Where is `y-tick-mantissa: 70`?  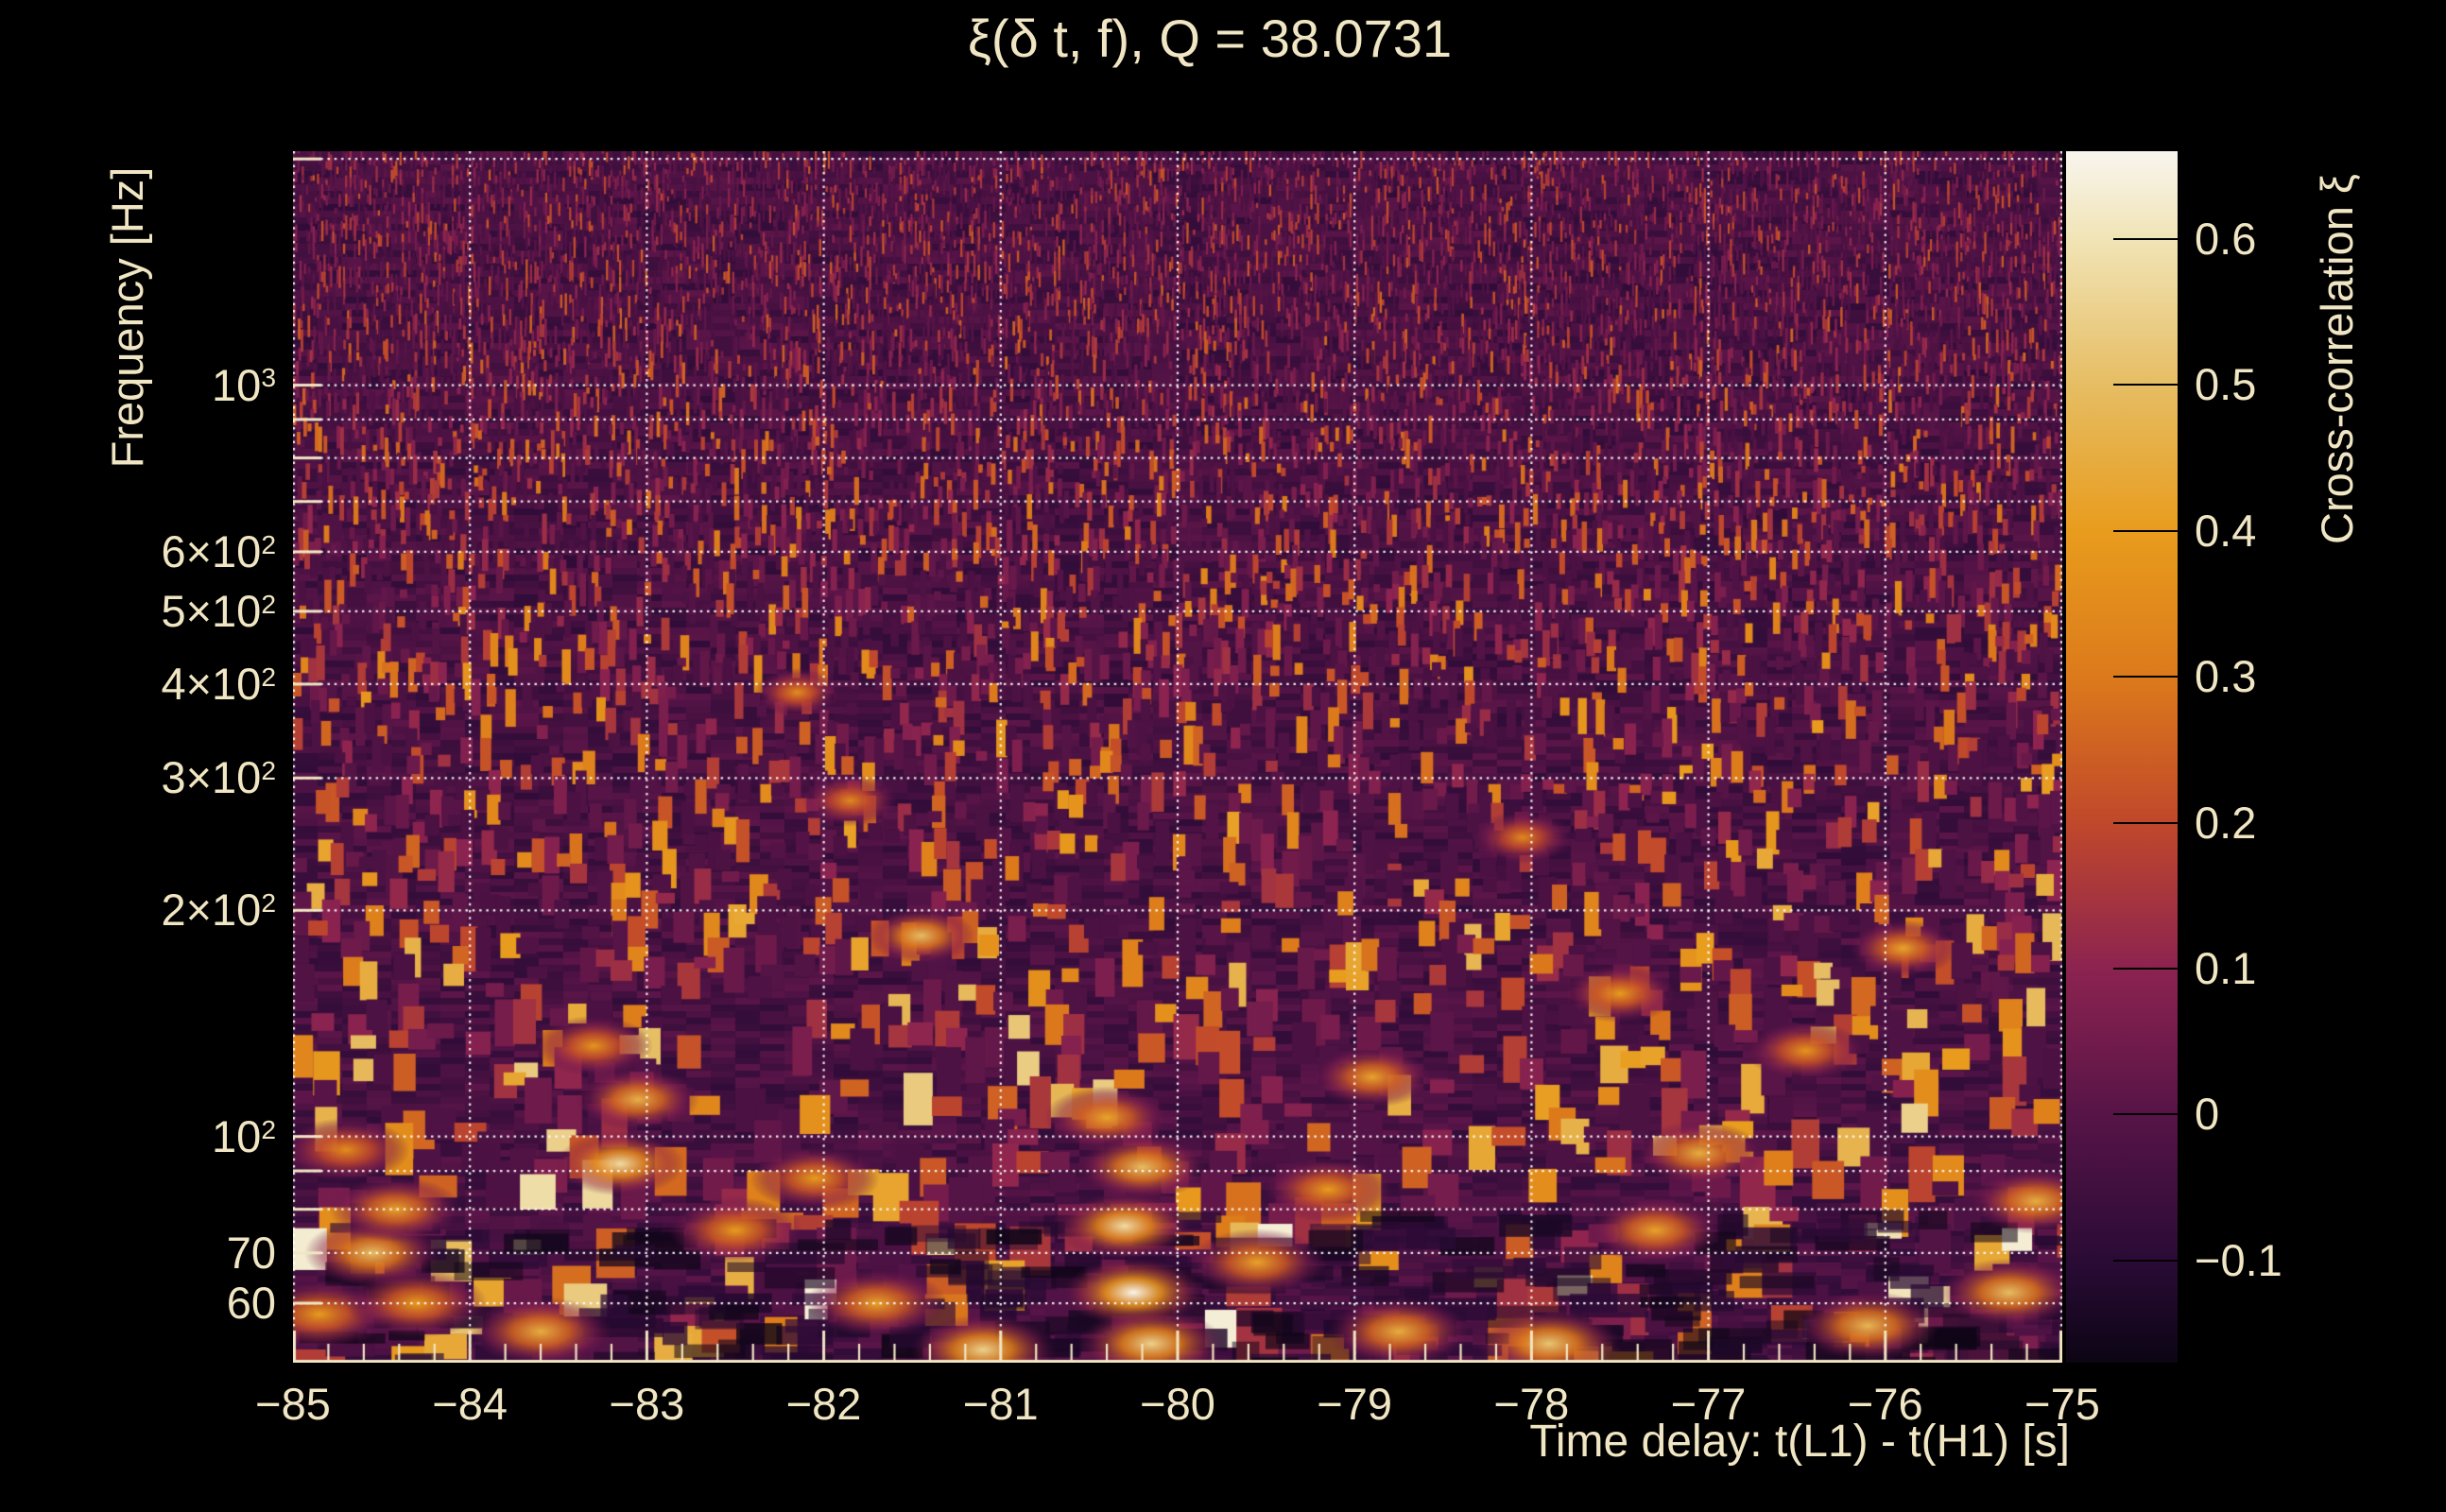 y-tick-mantissa: 70 is located at coordinates (251, 1252).